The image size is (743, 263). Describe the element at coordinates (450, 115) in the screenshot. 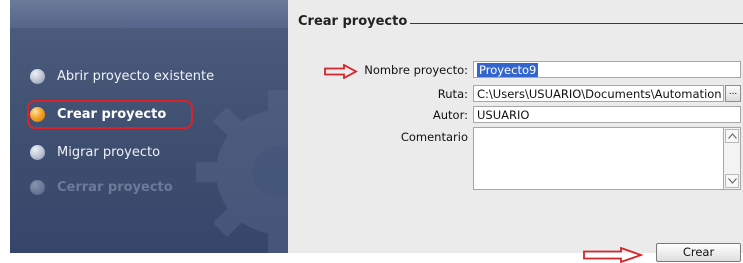

I see `autor-label: Autor:` at that location.